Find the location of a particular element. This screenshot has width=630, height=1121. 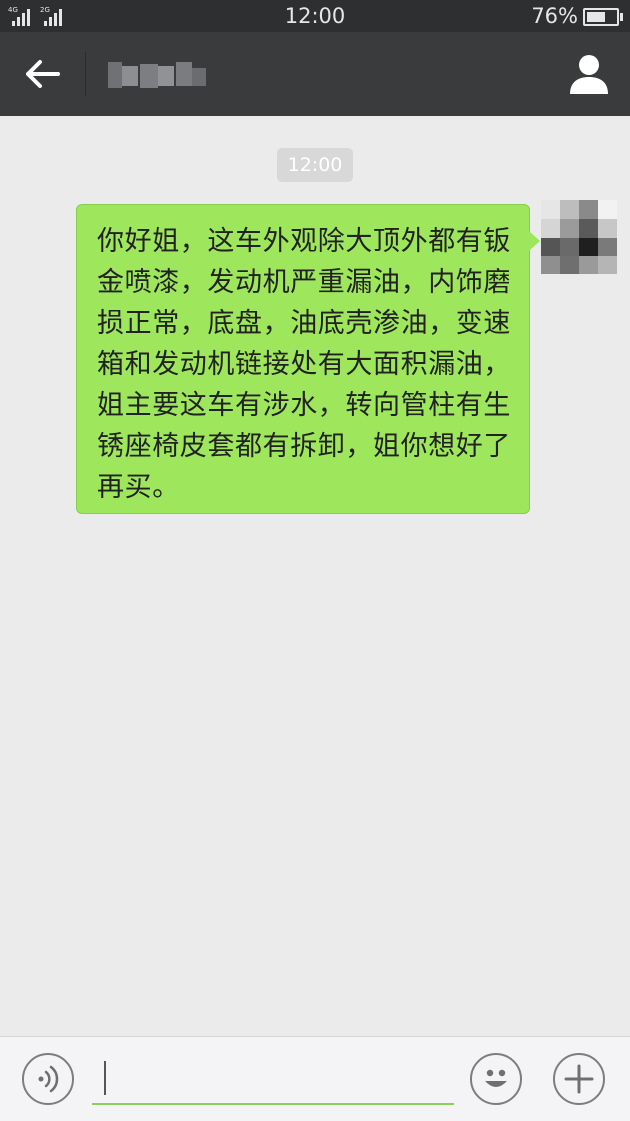

emoji-icon is located at coordinates (496, 1078).